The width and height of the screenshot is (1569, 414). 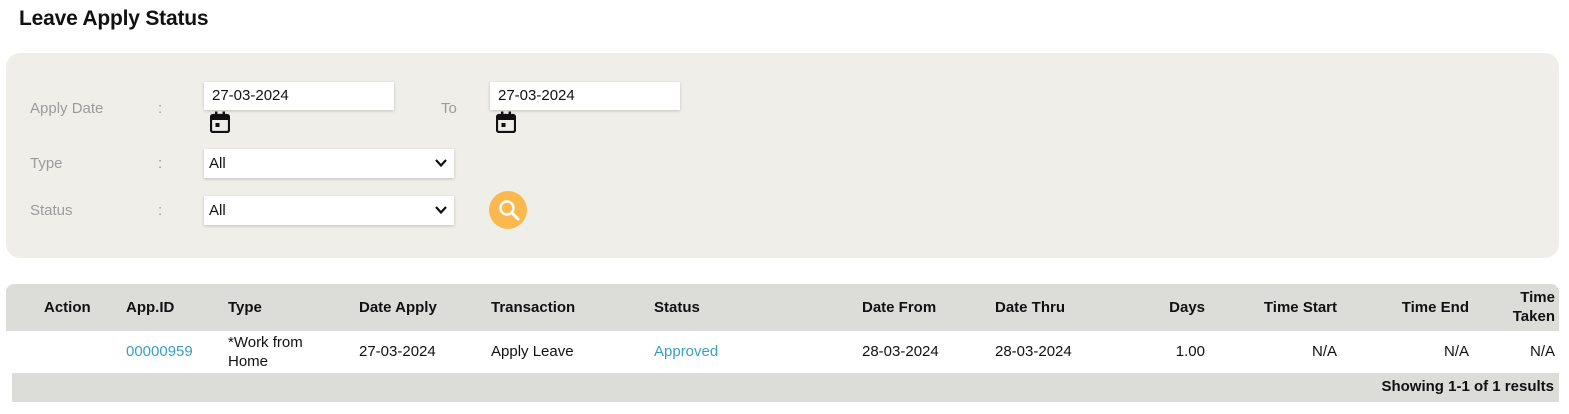 I want to click on row-type-line1: *Work from, so click(x=265, y=342).